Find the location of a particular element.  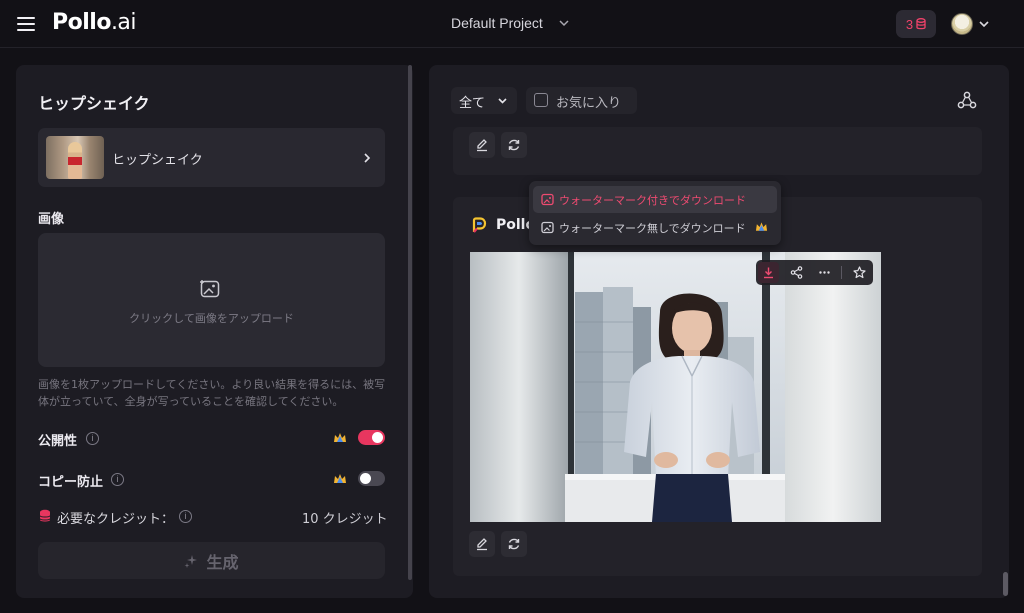

download-button is located at coordinates (768, 272).